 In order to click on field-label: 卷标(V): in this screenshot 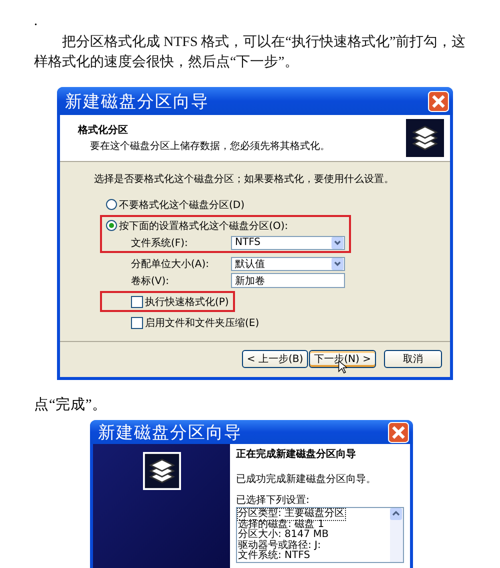, I will do `click(150, 281)`.